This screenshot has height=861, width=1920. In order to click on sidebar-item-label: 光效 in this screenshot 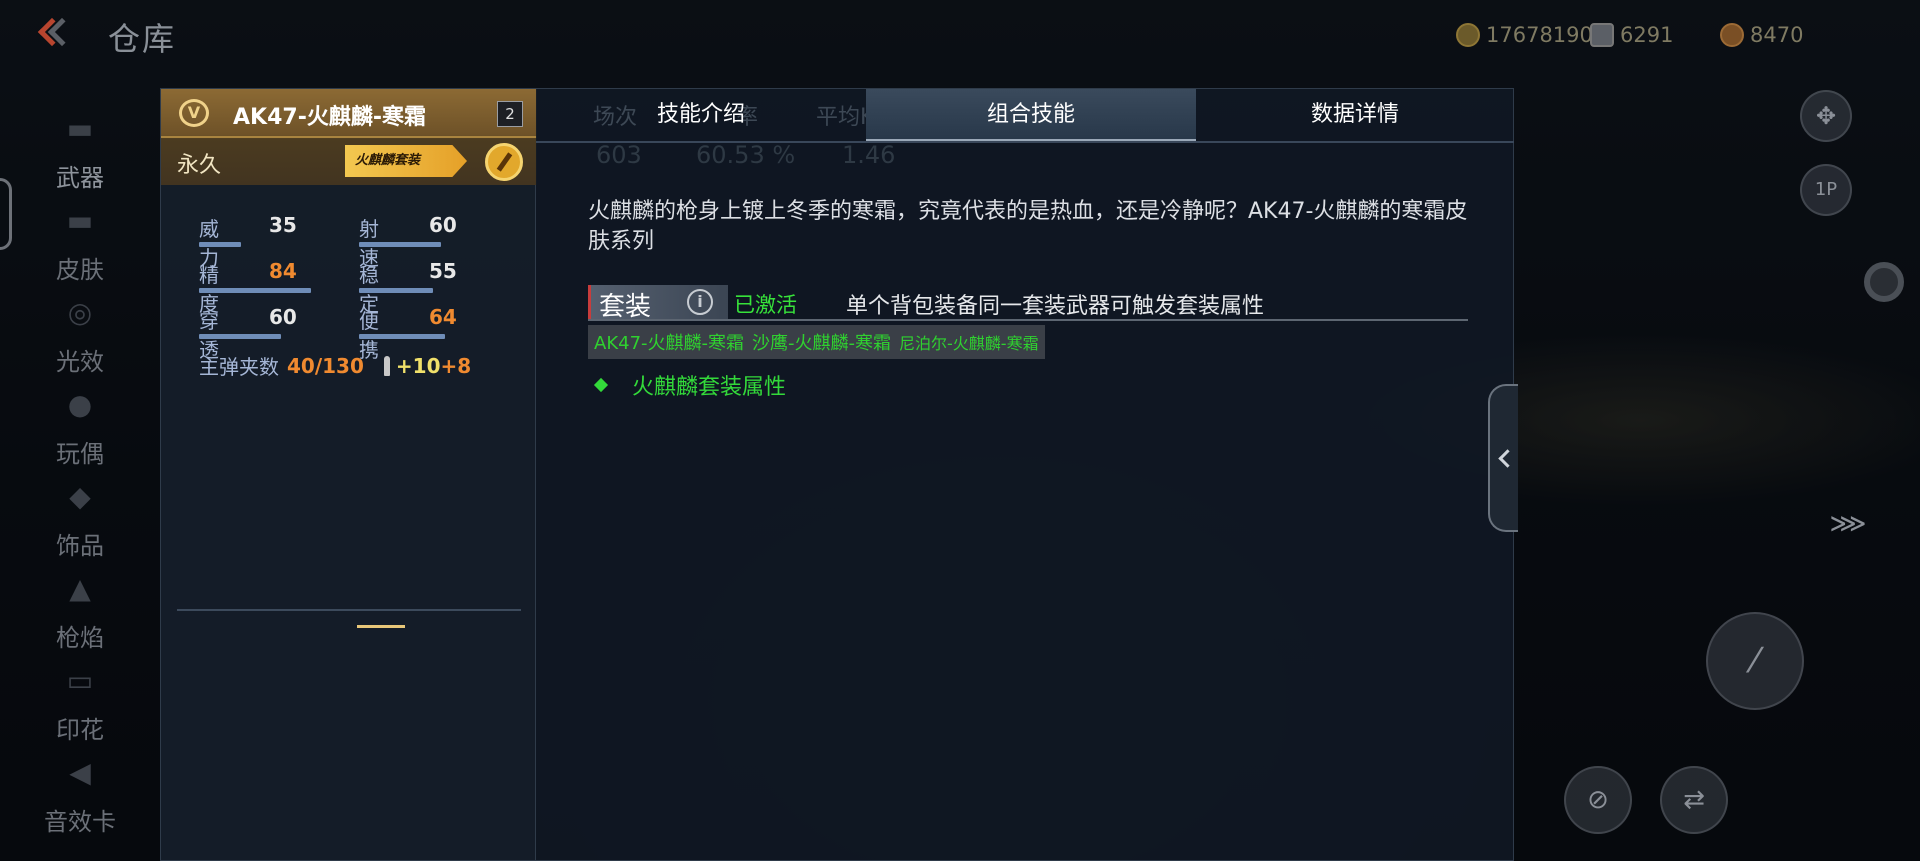, I will do `click(80, 362)`.